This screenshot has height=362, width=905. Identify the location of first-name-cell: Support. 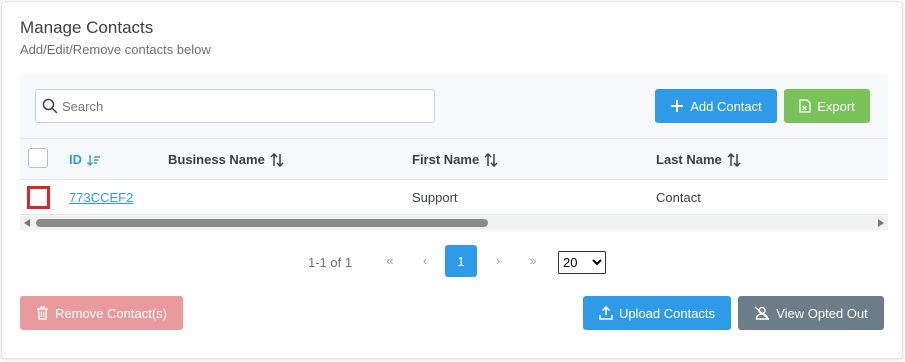
(435, 197).